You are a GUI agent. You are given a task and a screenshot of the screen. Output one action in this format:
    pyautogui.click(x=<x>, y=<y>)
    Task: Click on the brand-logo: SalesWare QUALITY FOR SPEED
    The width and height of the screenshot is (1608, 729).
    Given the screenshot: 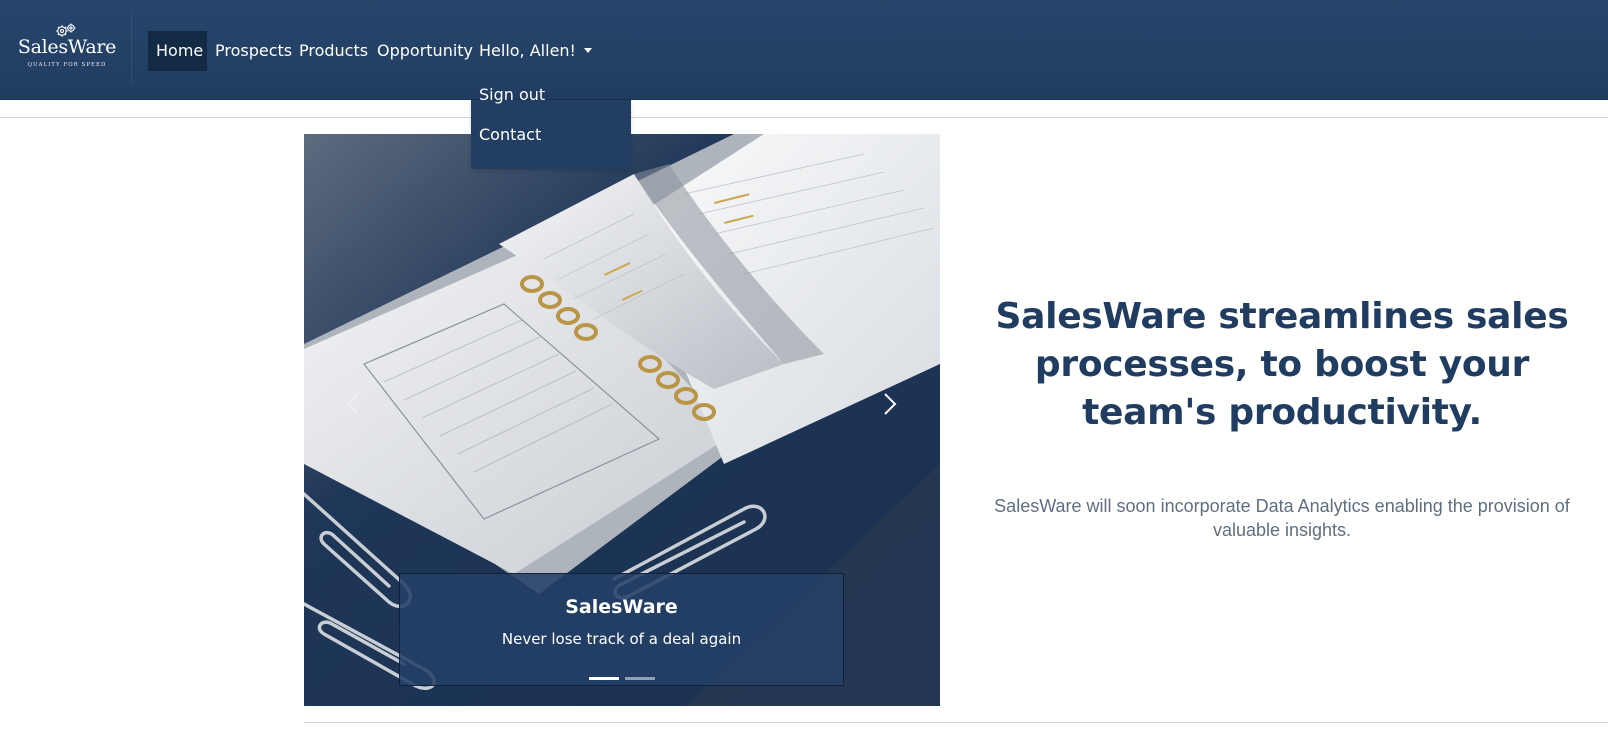 What is the action you would take?
    pyautogui.click(x=67, y=48)
    